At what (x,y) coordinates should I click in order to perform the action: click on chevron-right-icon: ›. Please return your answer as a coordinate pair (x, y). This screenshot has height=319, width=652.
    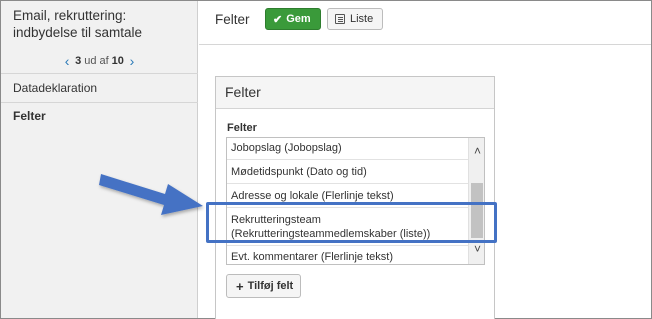
    Looking at the image, I should click on (132, 61).